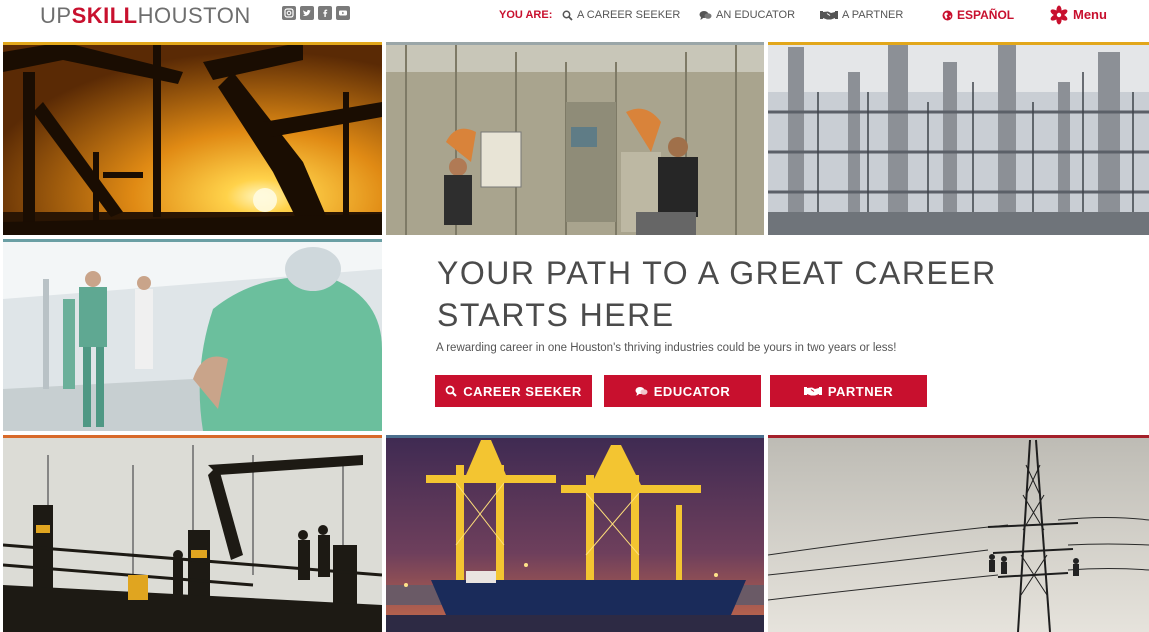  I want to click on tile-utilities, so click(958, 533).